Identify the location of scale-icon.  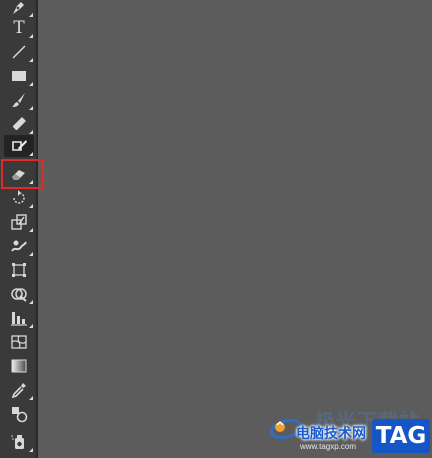
(19, 222).